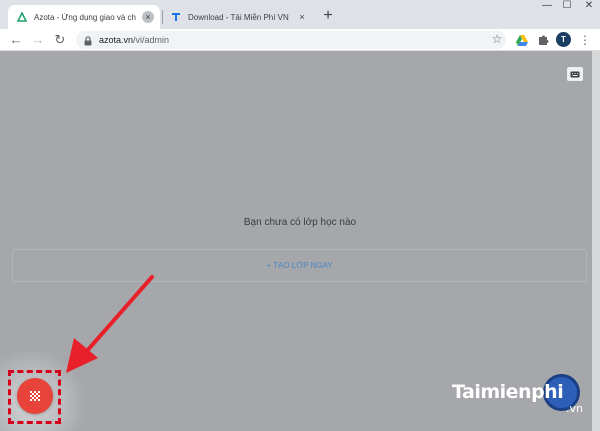 The height and width of the screenshot is (431, 600). I want to click on watermark-brand: Taimienphi, so click(508, 392).